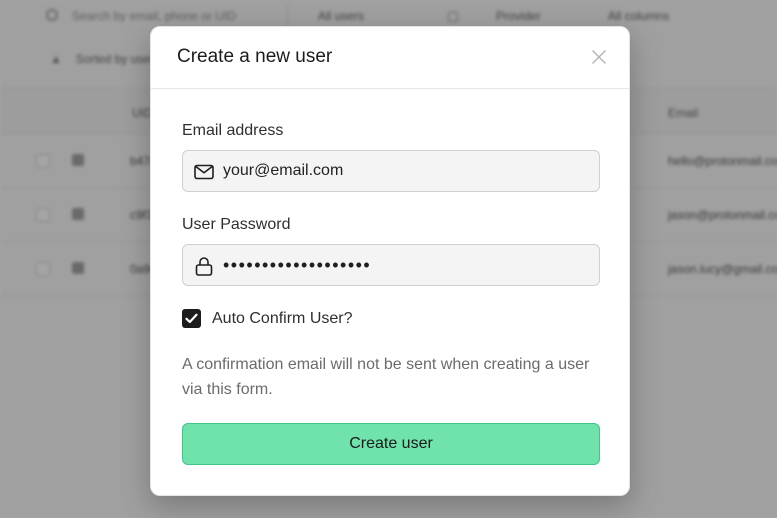  What do you see at coordinates (236, 224) in the screenshot?
I see `password-label: User Password` at bounding box center [236, 224].